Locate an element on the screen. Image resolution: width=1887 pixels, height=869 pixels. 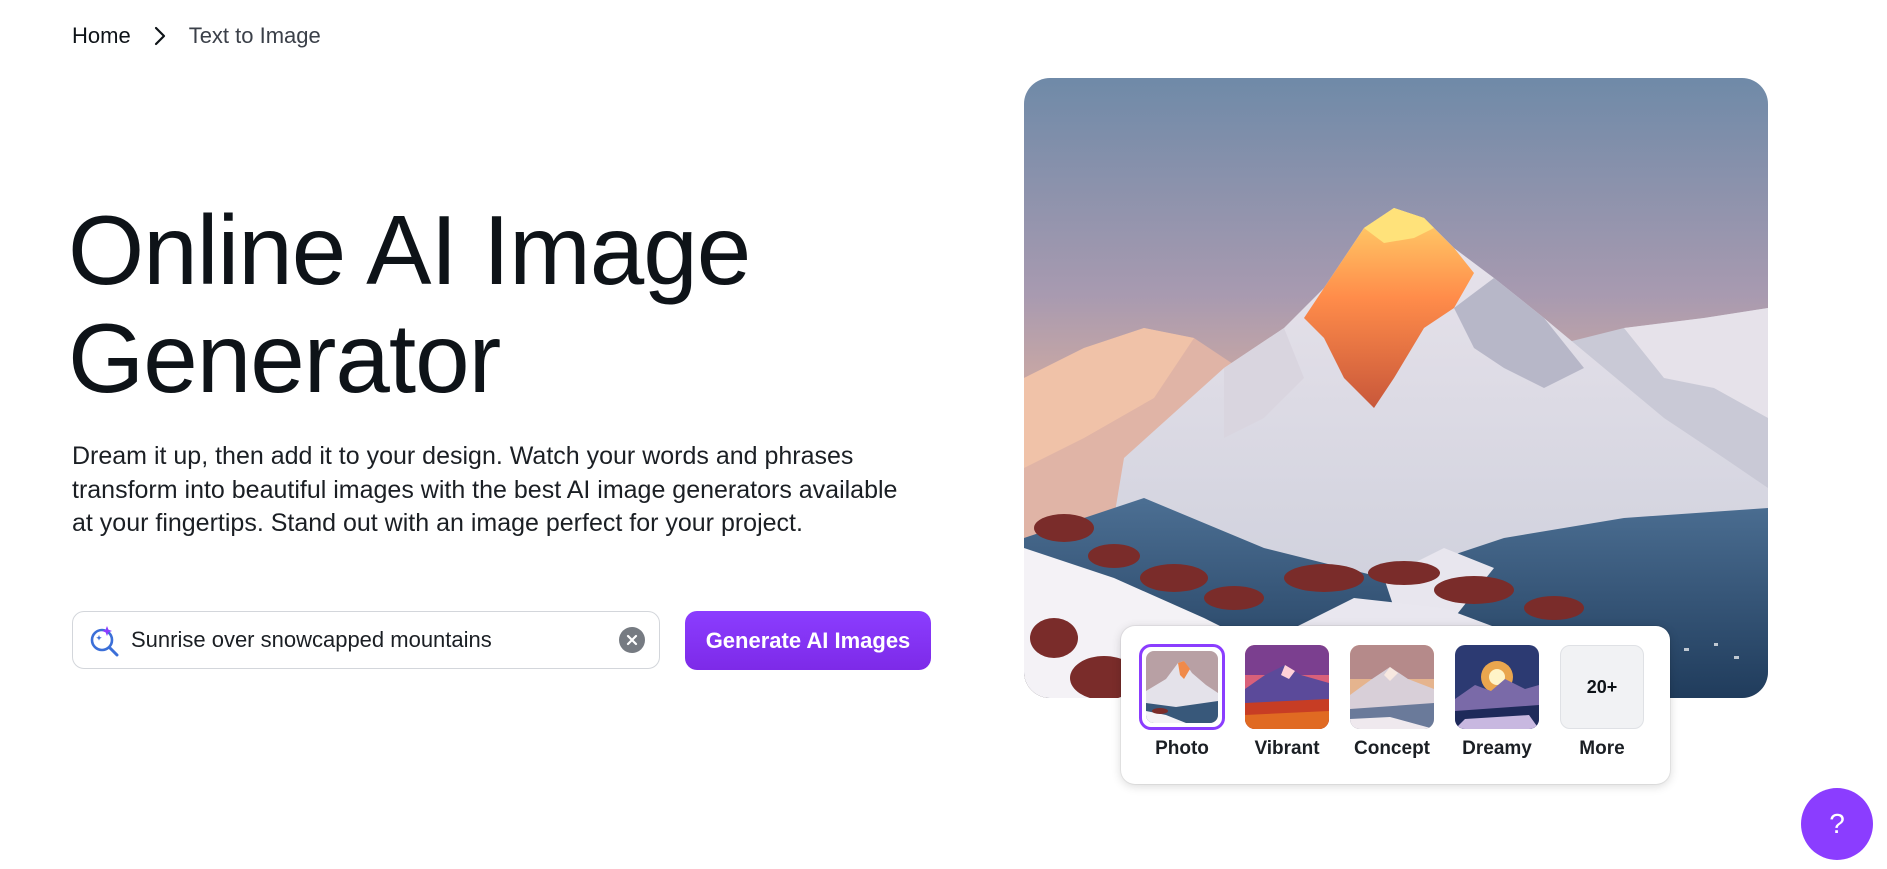
style-option-dreamy: Dreamy is located at coordinates (1497, 702).